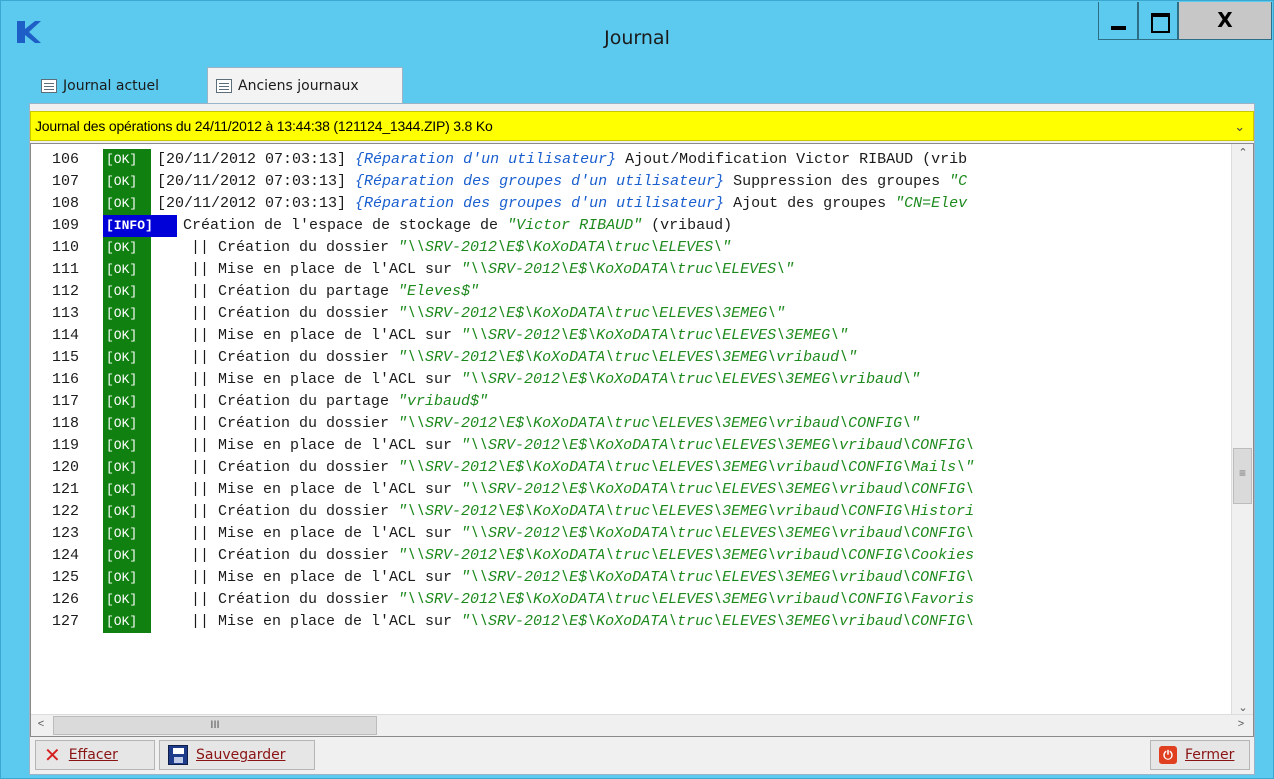  I want to click on vertical-scroll-thumb: ≡, so click(1242, 476).